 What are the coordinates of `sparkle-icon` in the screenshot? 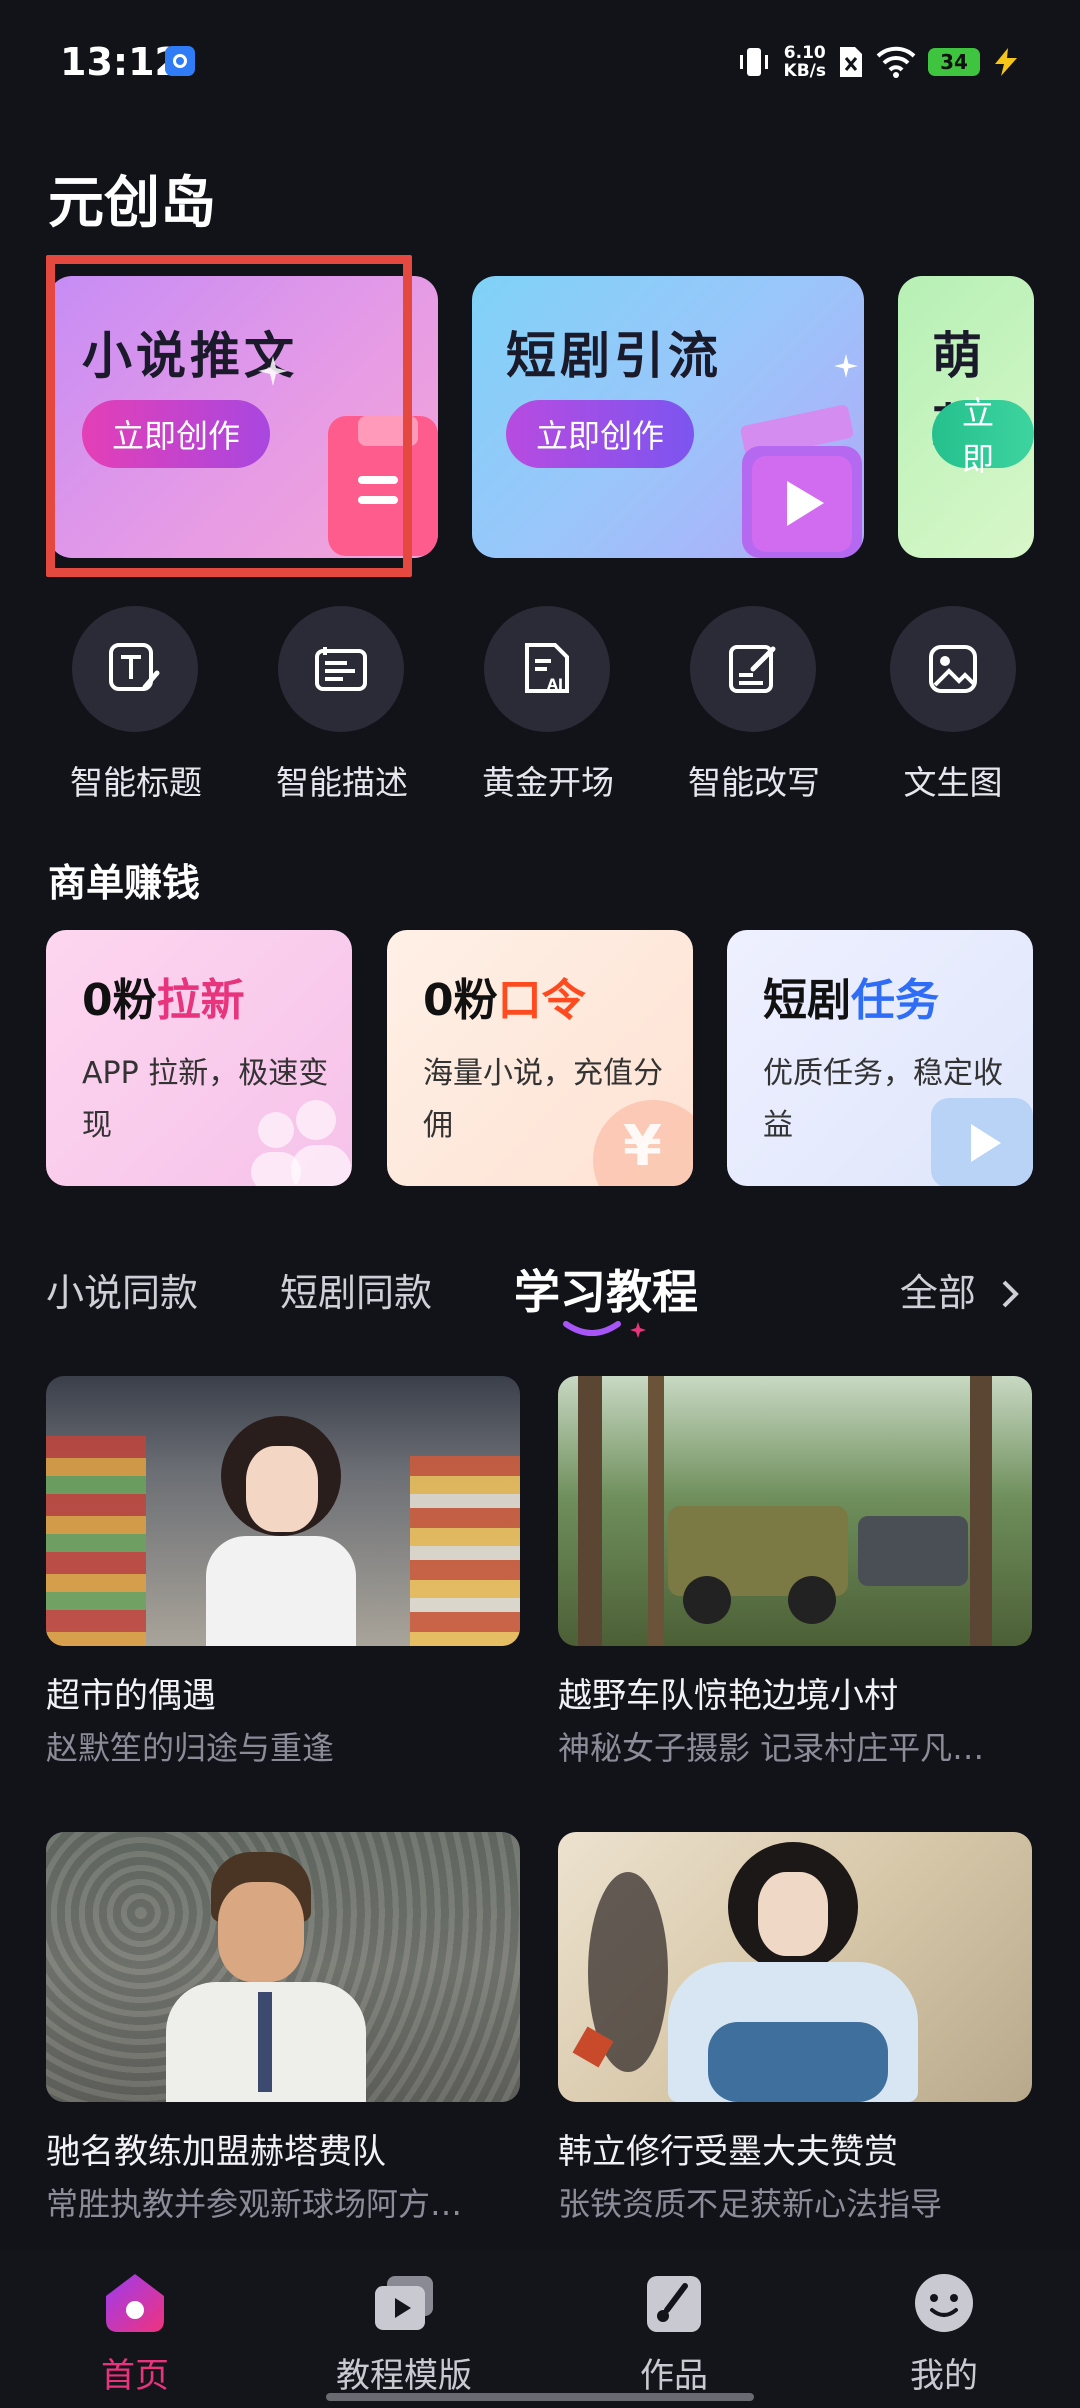 It's located at (846, 366).